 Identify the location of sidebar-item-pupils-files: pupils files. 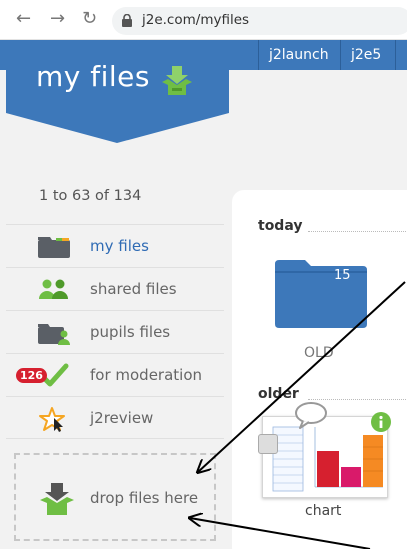
(115, 331).